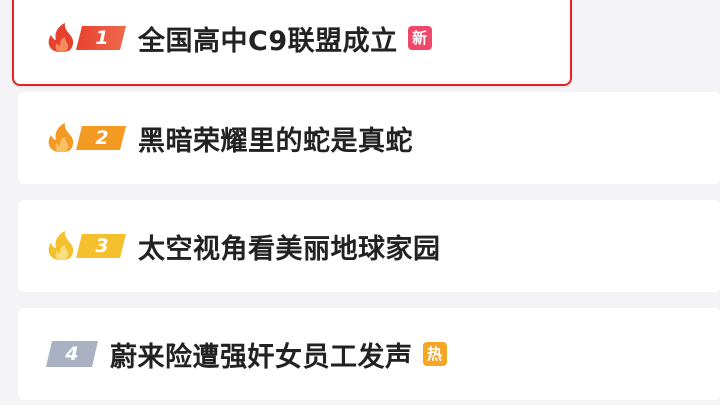  I want to click on rank-badge-4: 4, so click(72, 354).